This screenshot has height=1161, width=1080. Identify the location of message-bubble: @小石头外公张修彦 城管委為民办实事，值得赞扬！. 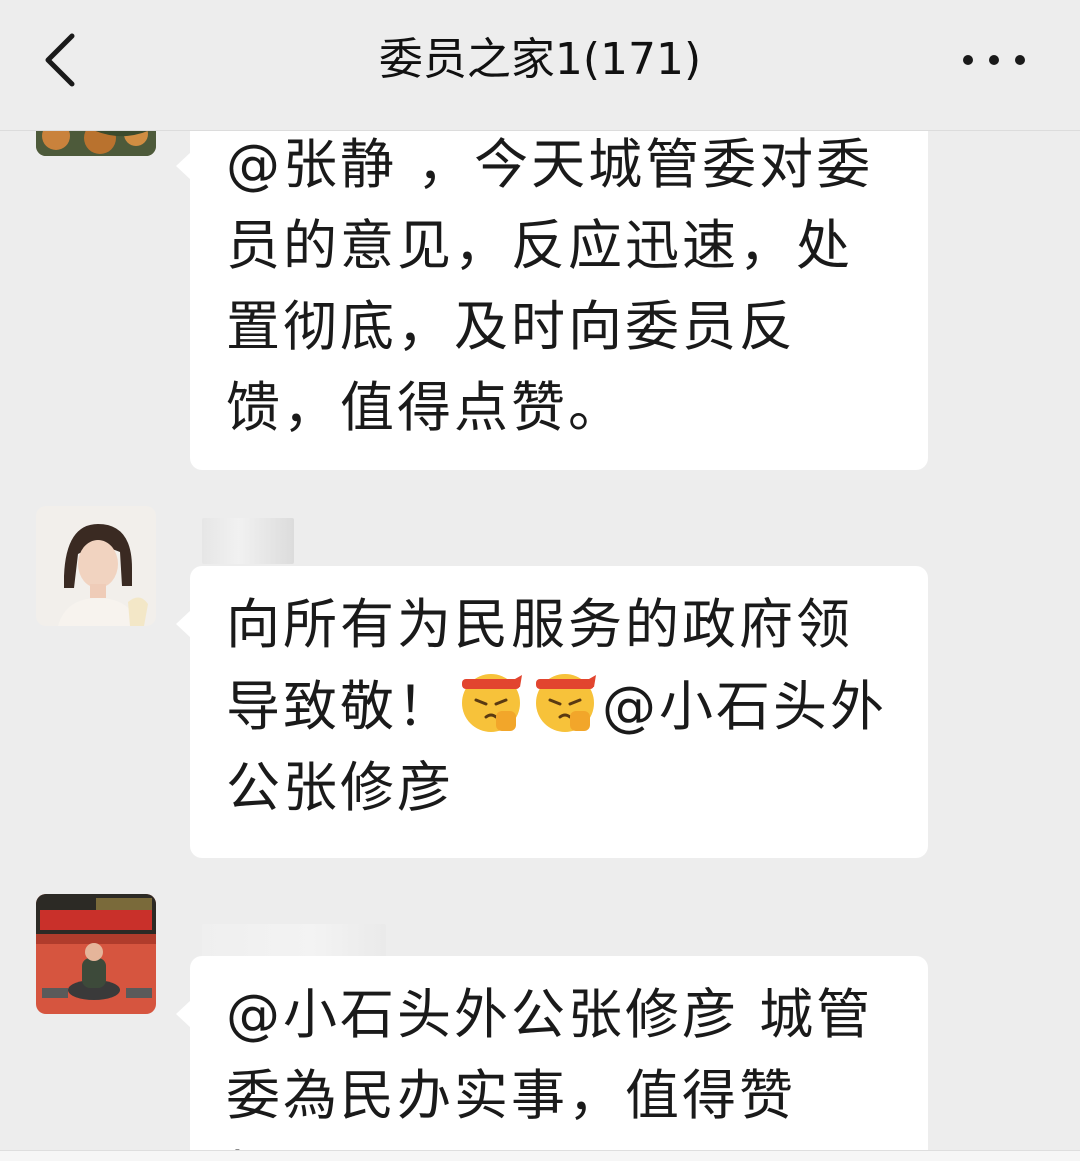
(552, 1058).